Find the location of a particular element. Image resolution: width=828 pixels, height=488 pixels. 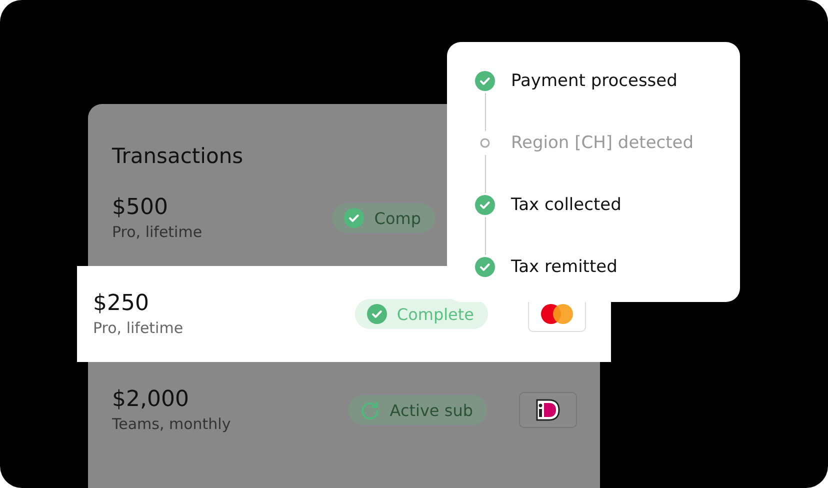

amount-text: $500 is located at coordinates (140, 207).